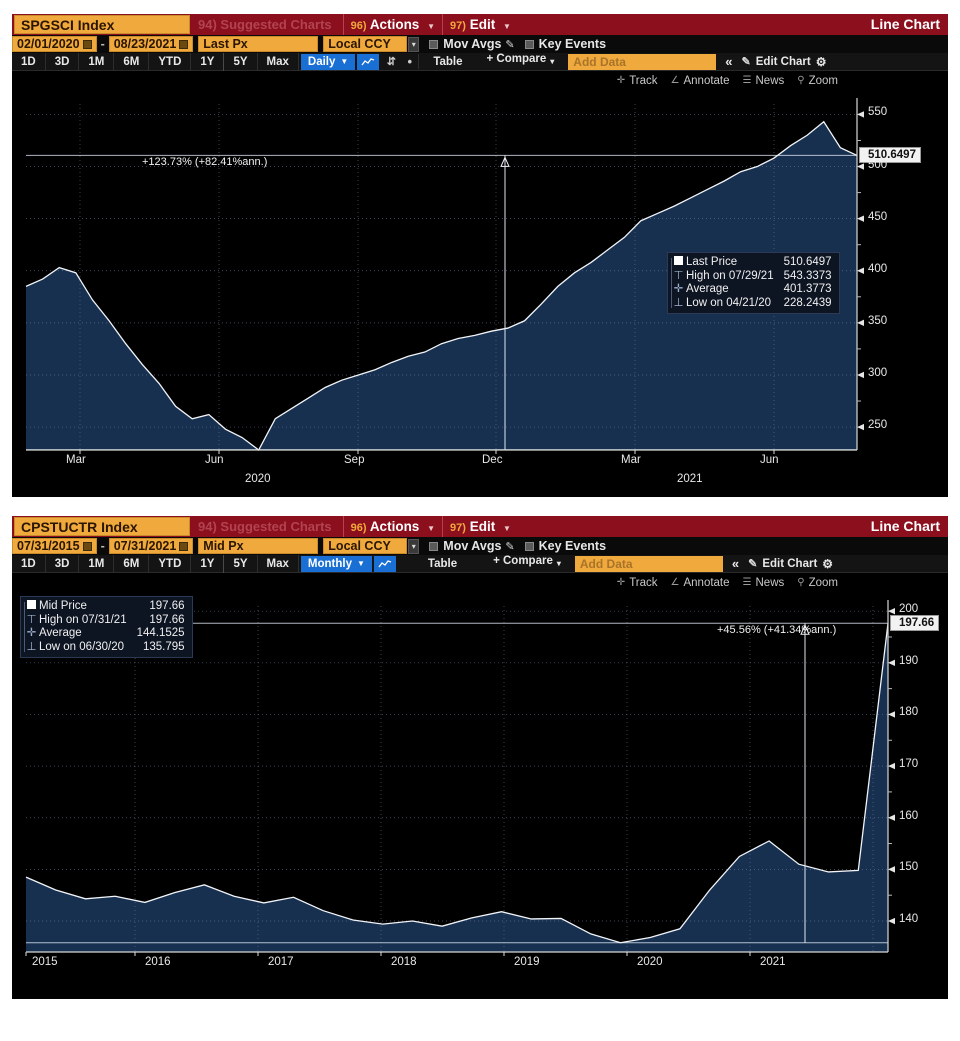  I want to click on annotate-label: Annotate, so click(706, 80).